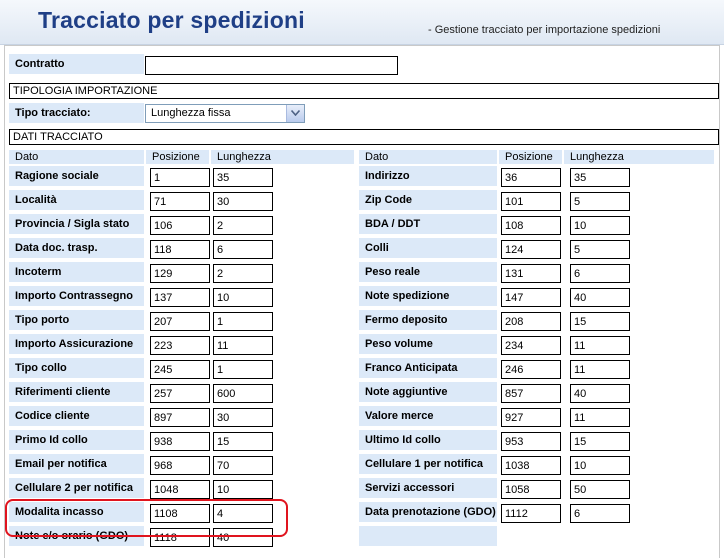  Describe the element at coordinates (428, 440) in the screenshot. I see `field-label: Ultimo Id collo` at that location.